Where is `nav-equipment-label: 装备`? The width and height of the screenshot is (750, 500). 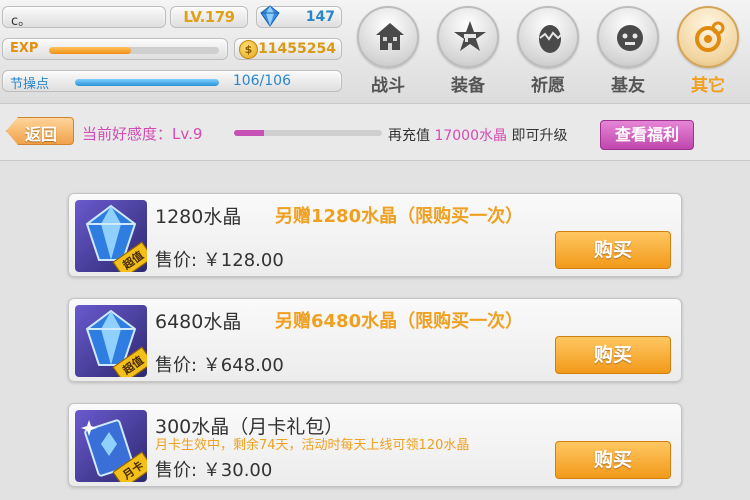
nav-equipment-label: 装备 is located at coordinates (468, 86).